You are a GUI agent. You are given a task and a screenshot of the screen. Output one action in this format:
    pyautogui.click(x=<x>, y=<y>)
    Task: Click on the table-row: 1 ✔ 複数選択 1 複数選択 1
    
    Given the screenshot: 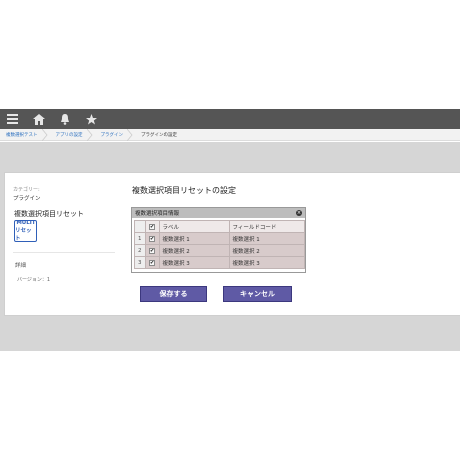 What is the action you would take?
    pyautogui.click(x=219, y=238)
    